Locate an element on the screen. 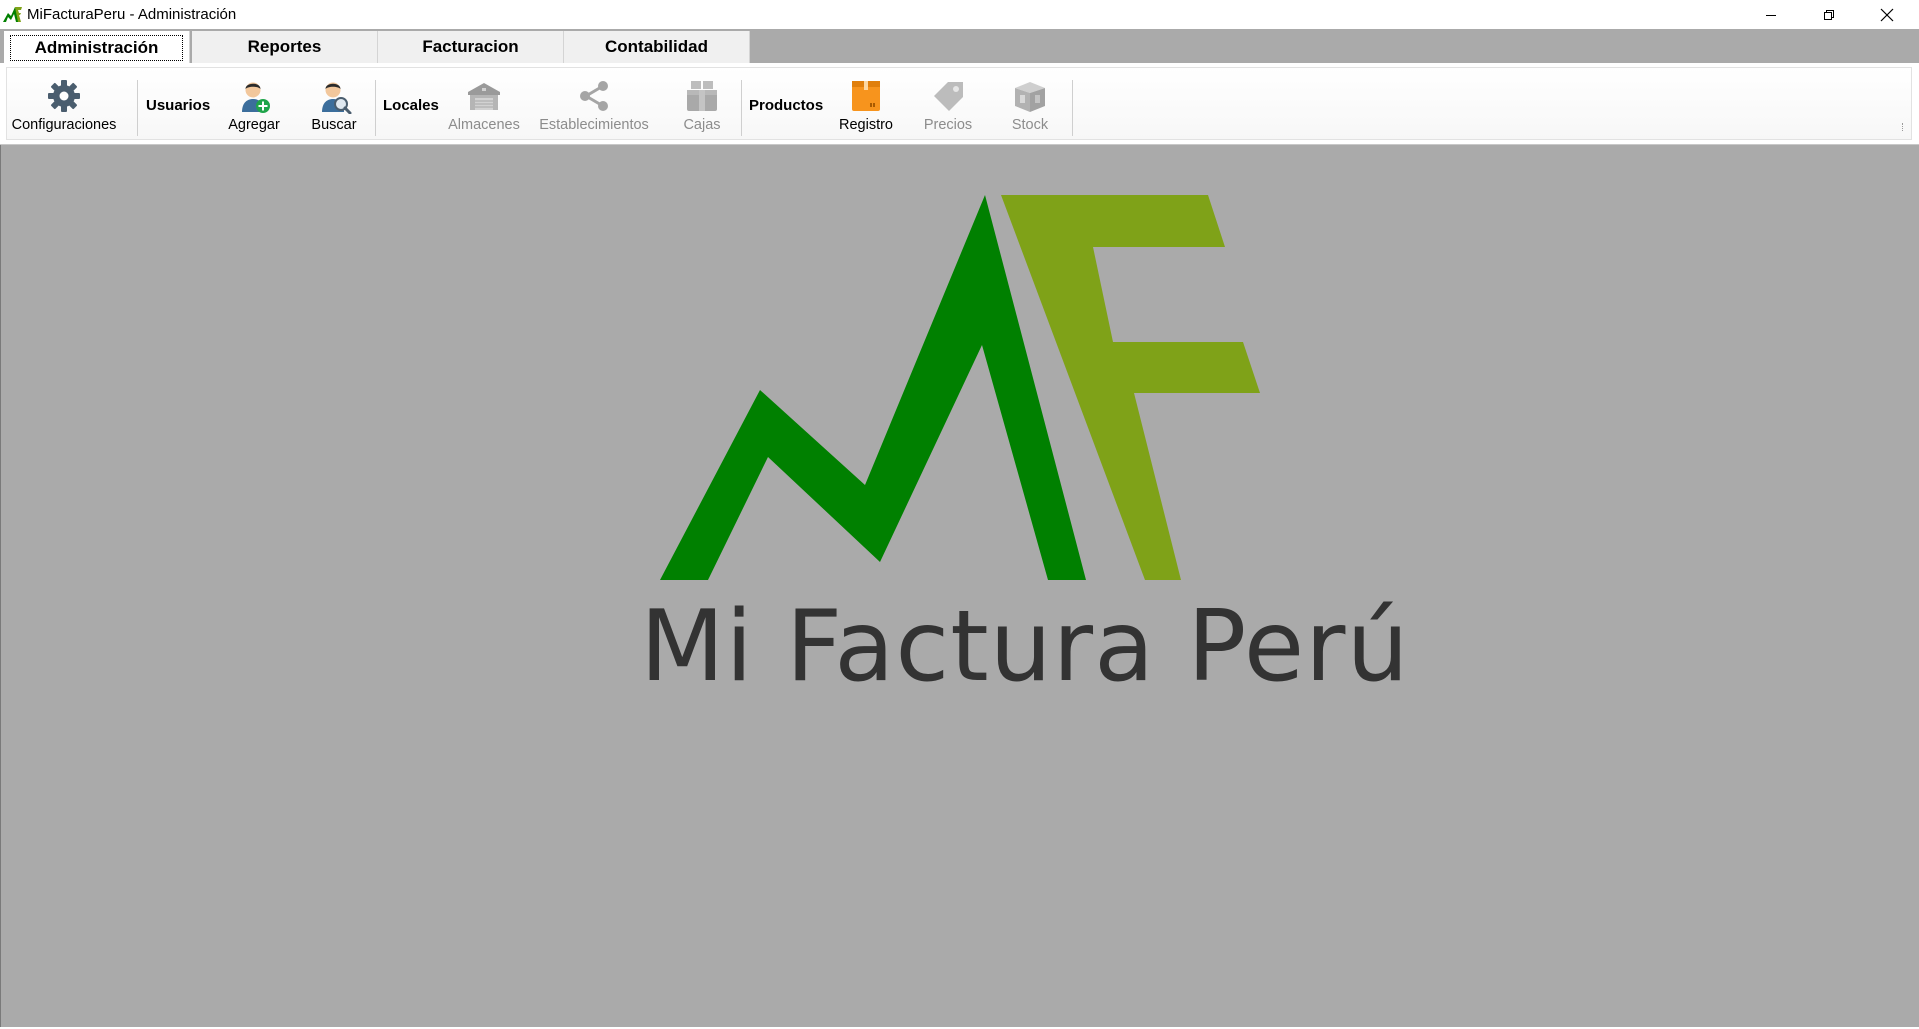 Image resolution: width=1919 pixels, height=1029 pixels. restore-button is located at coordinates (1829, 14).